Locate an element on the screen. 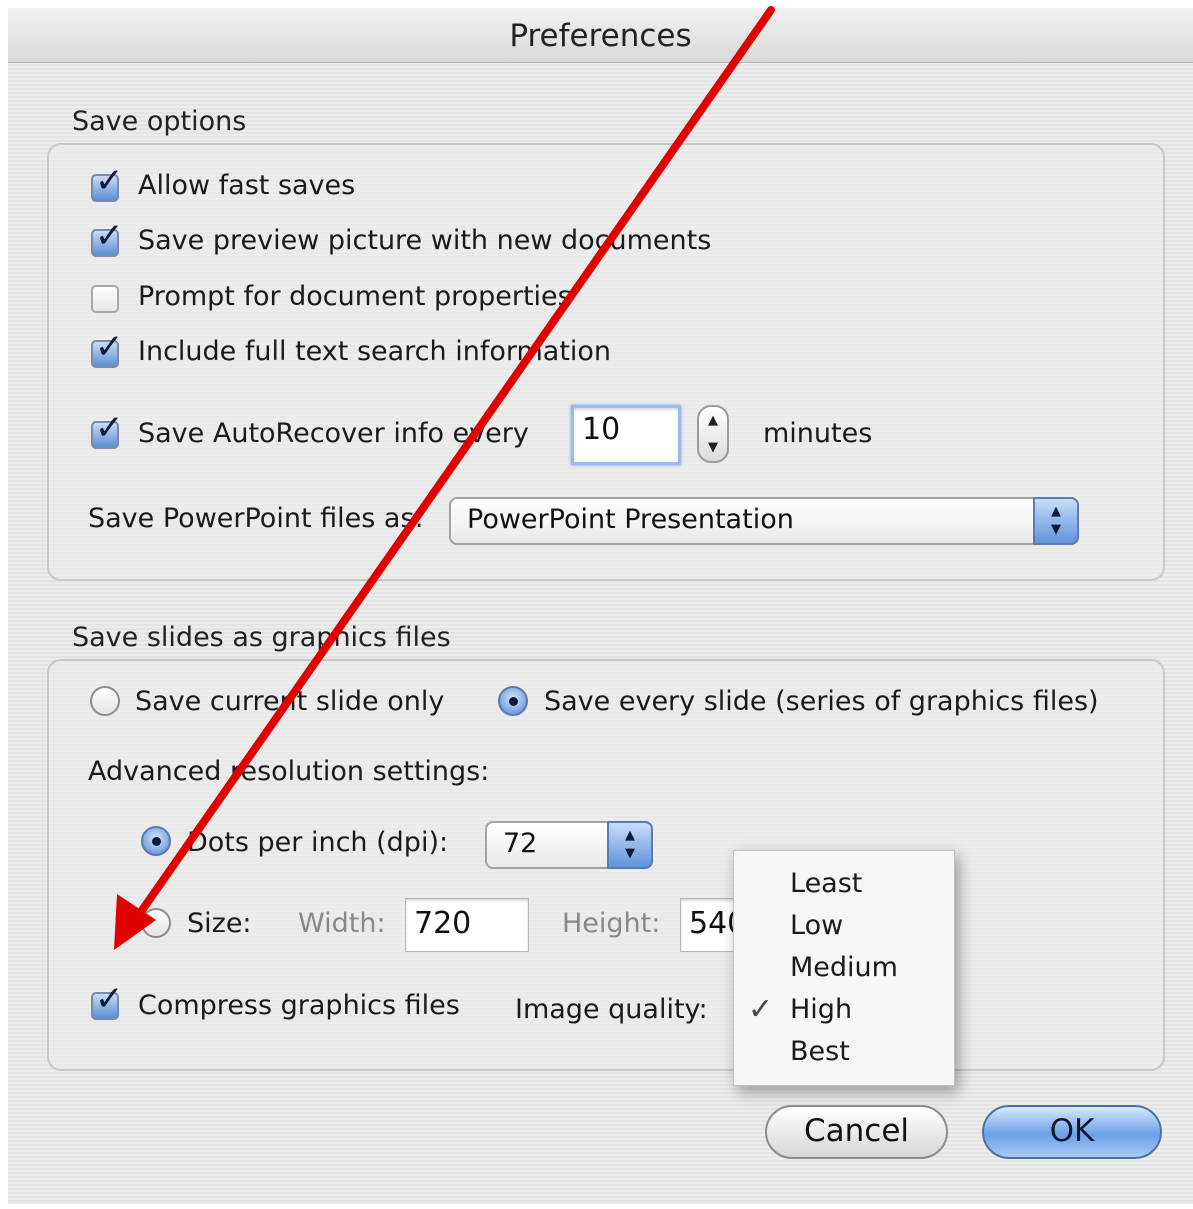  save-current-slide-label: Save current slide only is located at coordinates (289, 701).